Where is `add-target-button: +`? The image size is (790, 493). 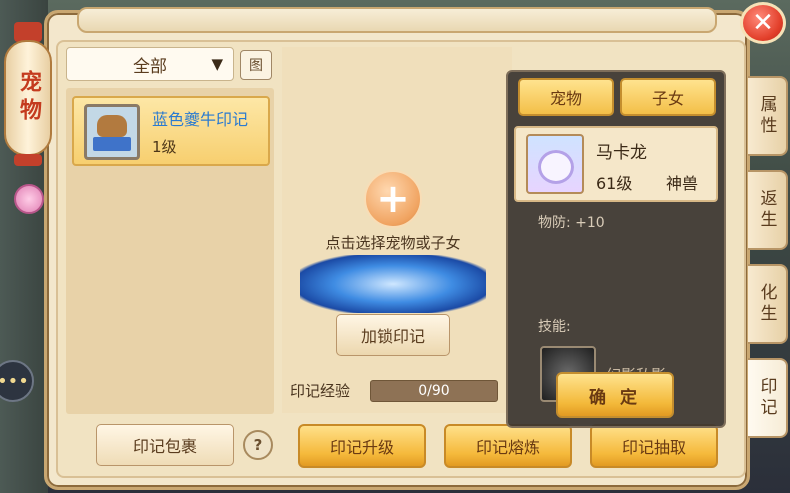 add-target-button: + is located at coordinates (393, 199).